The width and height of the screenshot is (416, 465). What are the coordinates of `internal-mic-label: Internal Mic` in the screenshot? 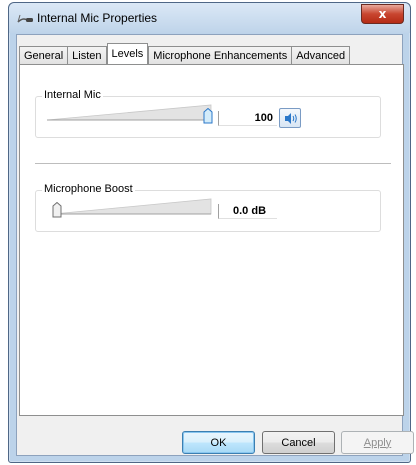 It's located at (72, 95).